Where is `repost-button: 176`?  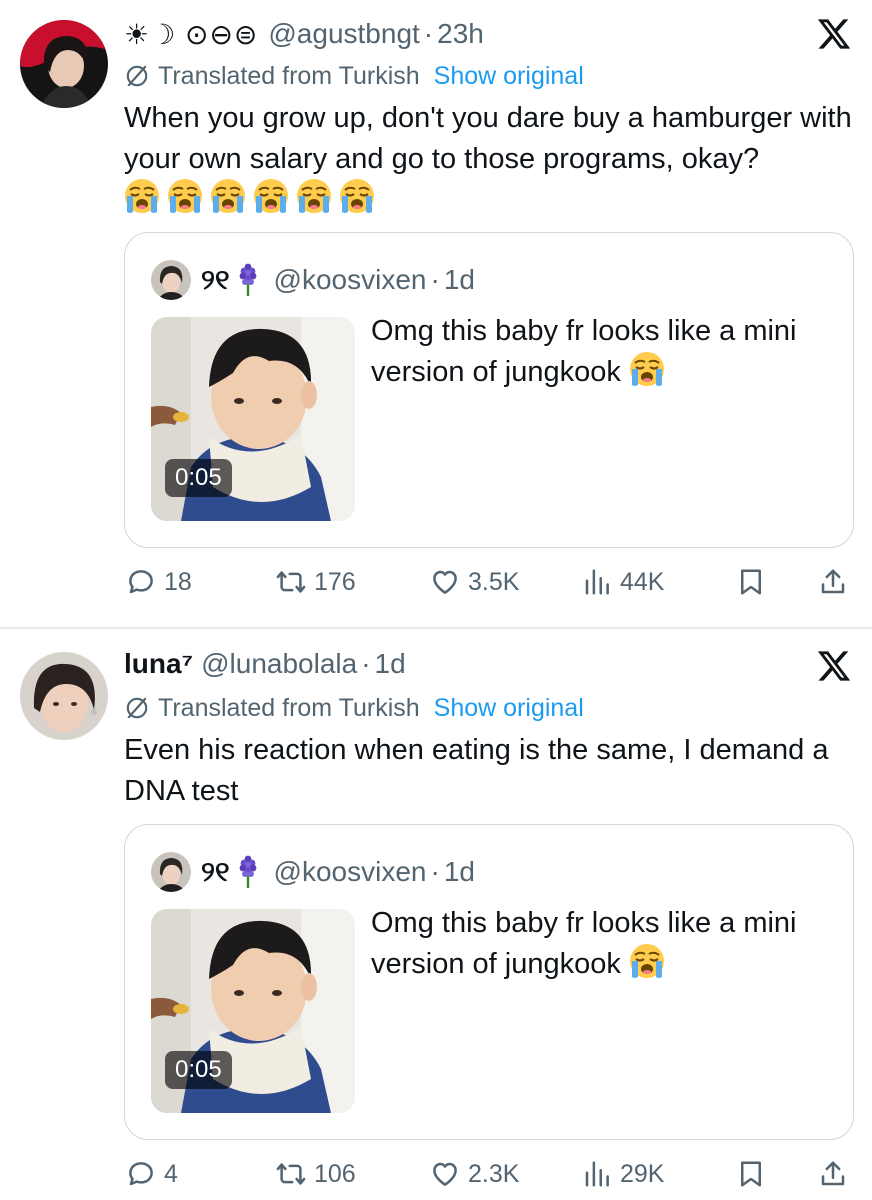 repost-button: 176 is located at coordinates (316, 582).